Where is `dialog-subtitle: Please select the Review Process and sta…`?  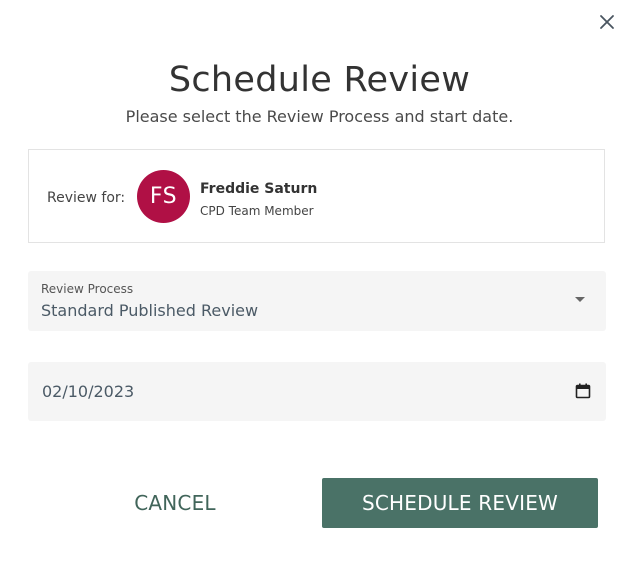 dialog-subtitle: Please select the Review Process and sta… is located at coordinates (319, 116).